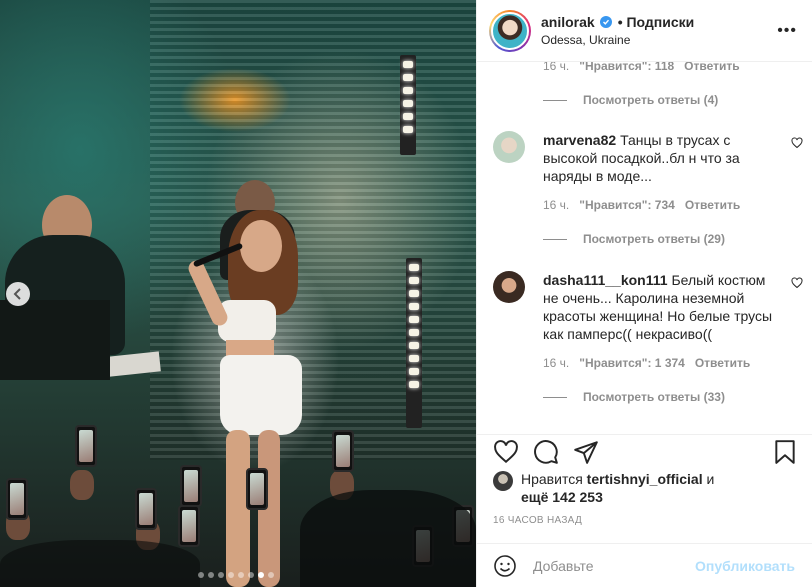 This screenshot has width=812, height=587. What do you see at coordinates (261, 575) in the screenshot?
I see `carousel-dot-active` at bounding box center [261, 575].